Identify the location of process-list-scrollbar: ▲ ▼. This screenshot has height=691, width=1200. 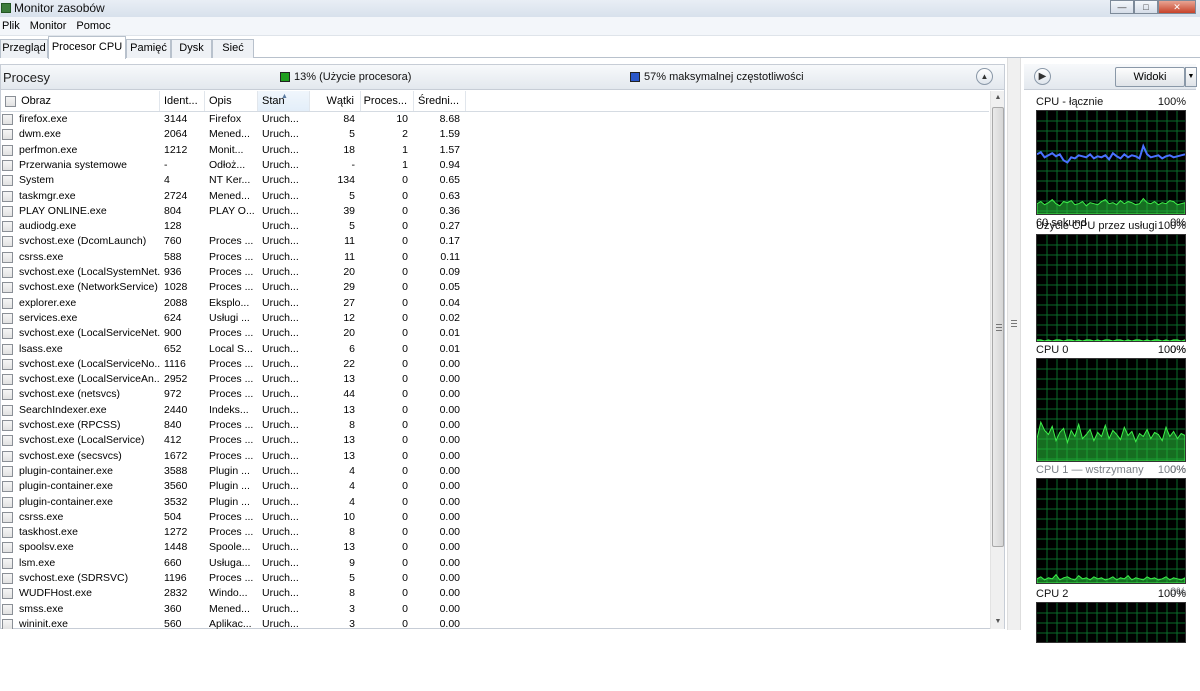
(997, 360).